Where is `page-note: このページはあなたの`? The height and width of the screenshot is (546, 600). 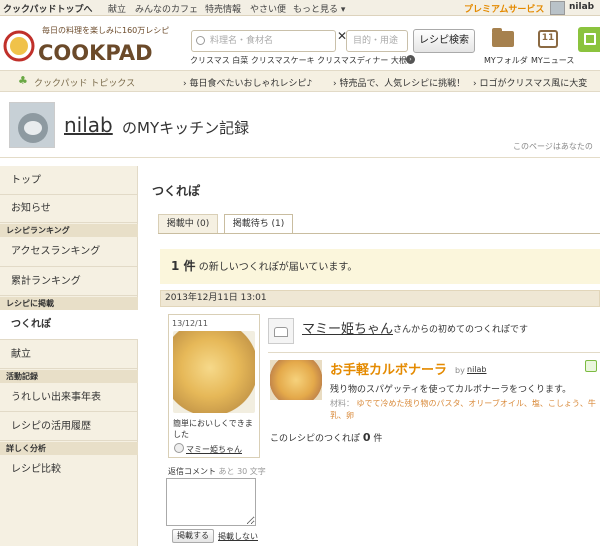 page-note: このページはあなたの is located at coordinates (553, 146).